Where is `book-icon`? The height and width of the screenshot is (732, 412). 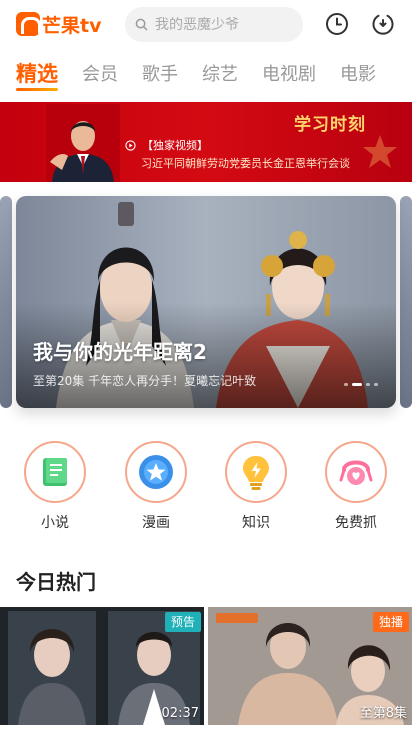
book-icon is located at coordinates (55, 472).